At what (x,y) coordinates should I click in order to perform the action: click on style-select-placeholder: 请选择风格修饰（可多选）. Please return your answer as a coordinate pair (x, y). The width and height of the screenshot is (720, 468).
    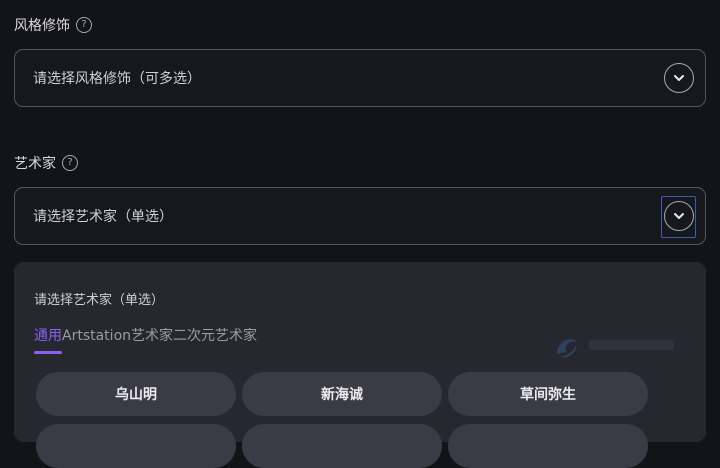
    Looking at the image, I should click on (117, 79).